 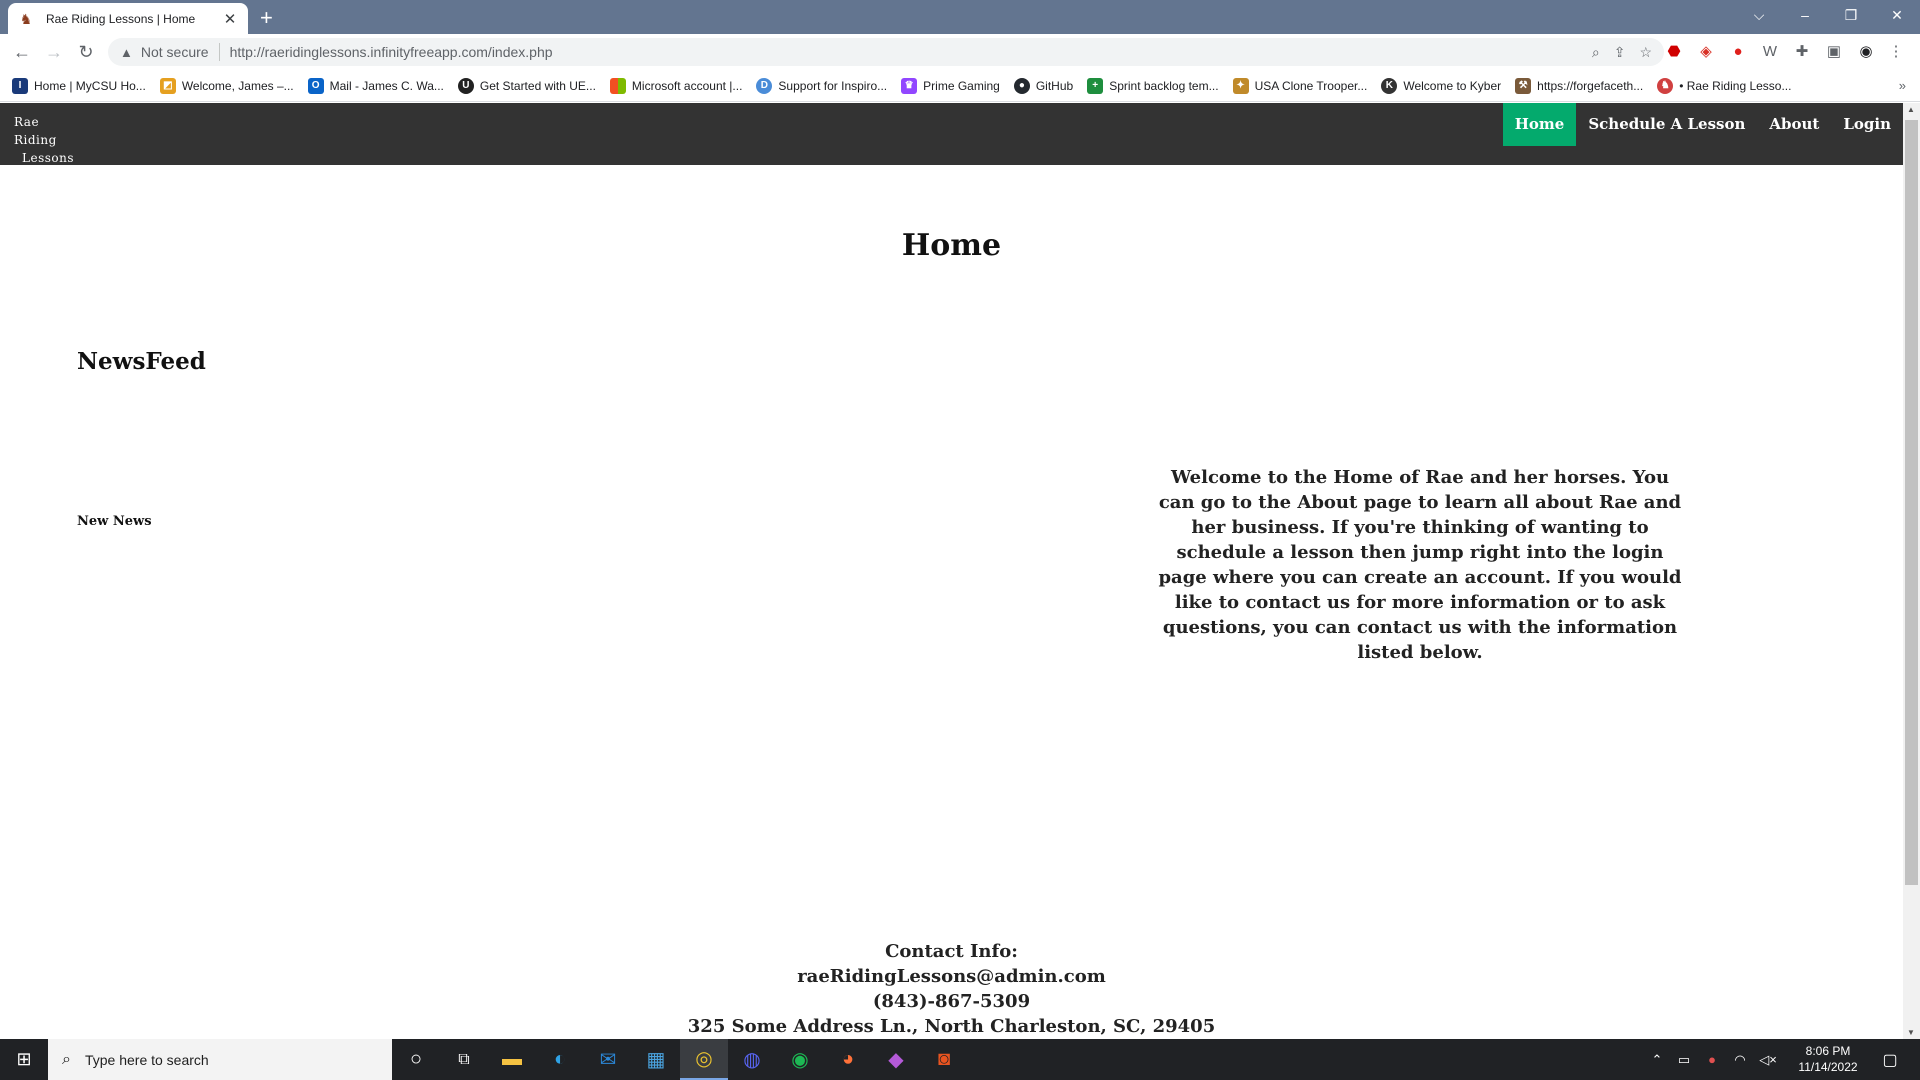 What do you see at coordinates (1043, 85) in the screenshot?
I see `bookmark-item: ● GitHub` at bounding box center [1043, 85].